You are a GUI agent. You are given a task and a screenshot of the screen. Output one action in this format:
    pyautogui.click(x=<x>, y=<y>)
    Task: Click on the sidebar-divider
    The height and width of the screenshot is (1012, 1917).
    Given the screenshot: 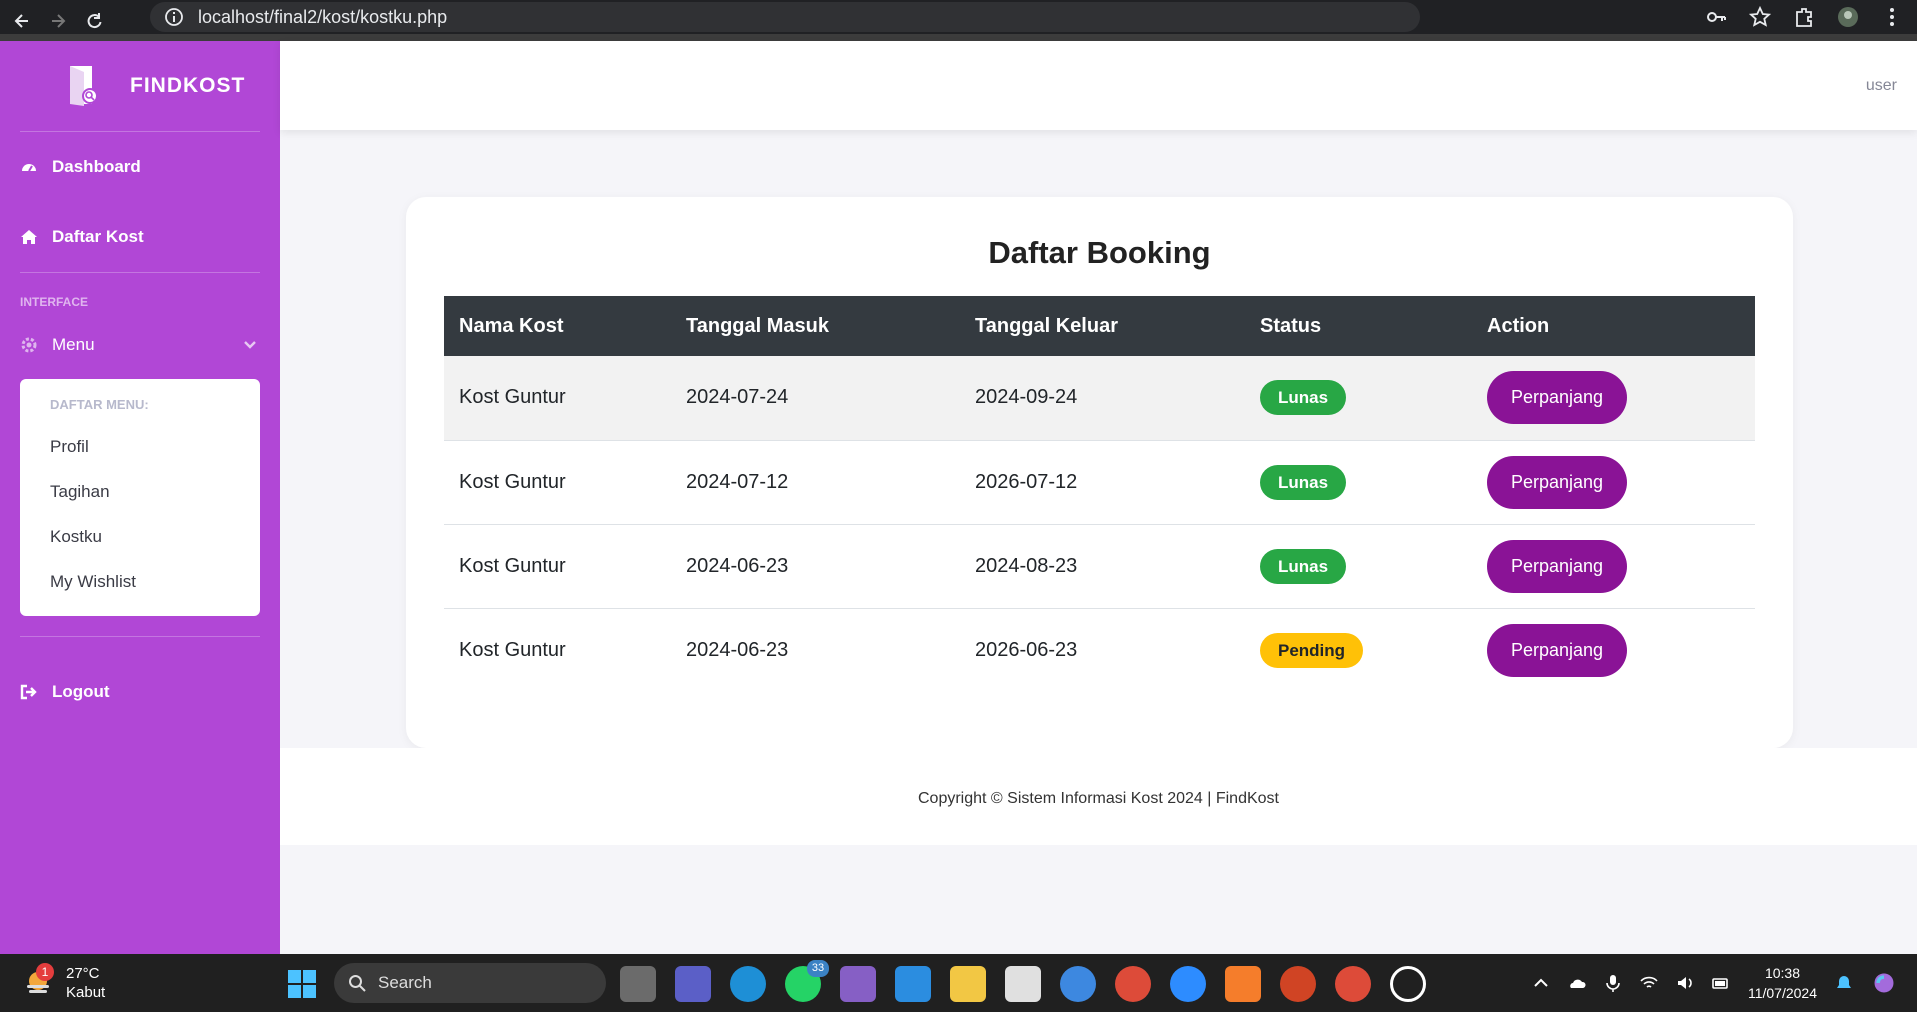 What is the action you would take?
    pyautogui.click(x=140, y=636)
    